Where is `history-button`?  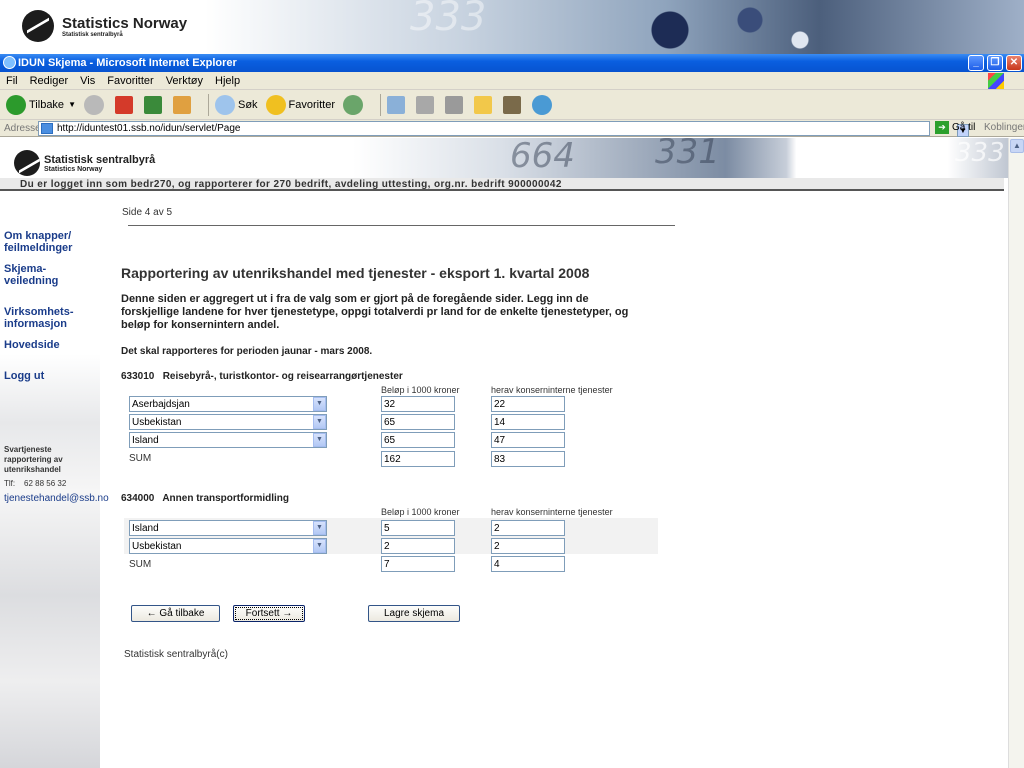
history-button is located at coordinates (354, 104).